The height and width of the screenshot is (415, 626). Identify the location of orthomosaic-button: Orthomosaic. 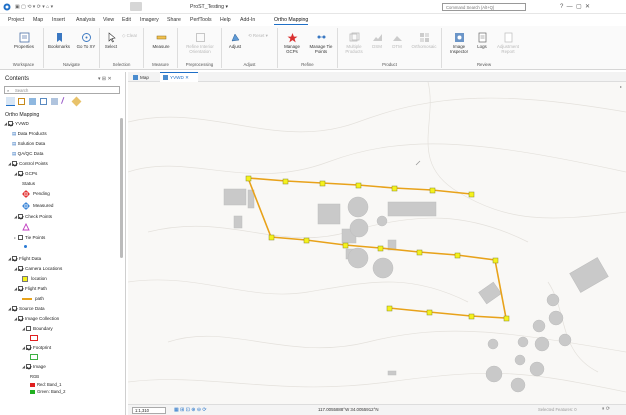
(424, 40).